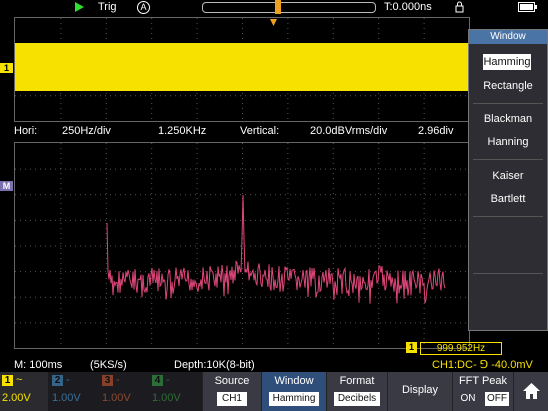  I want to click on menu-option-bartlett: Bartlett, so click(508, 199).